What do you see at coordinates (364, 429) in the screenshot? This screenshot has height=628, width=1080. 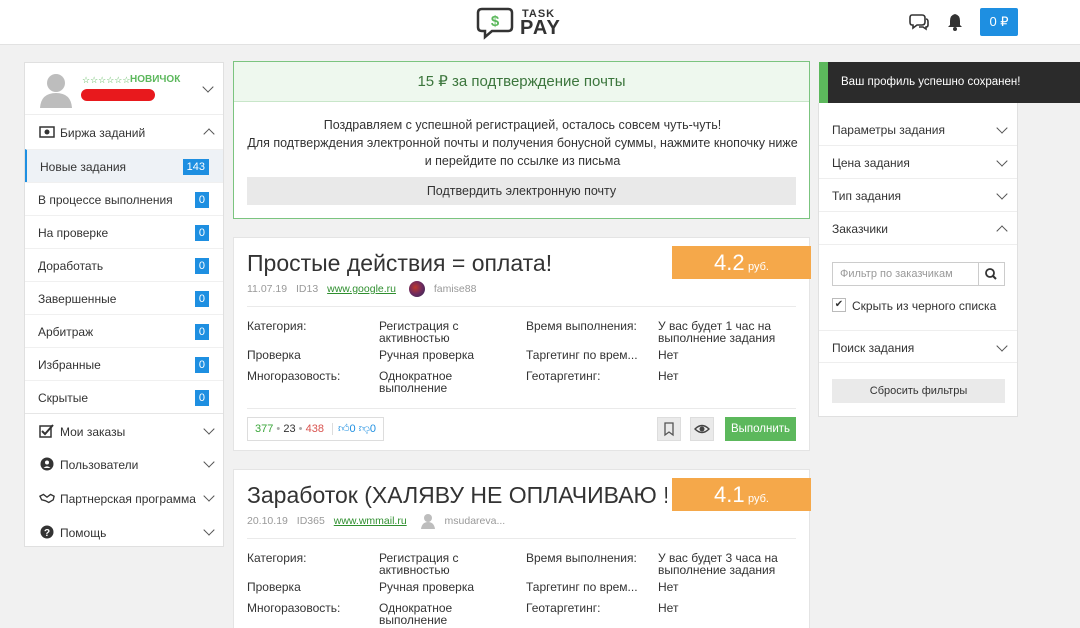 I see `thumbs-down-icon: 👎︎` at bounding box center [364, 429].